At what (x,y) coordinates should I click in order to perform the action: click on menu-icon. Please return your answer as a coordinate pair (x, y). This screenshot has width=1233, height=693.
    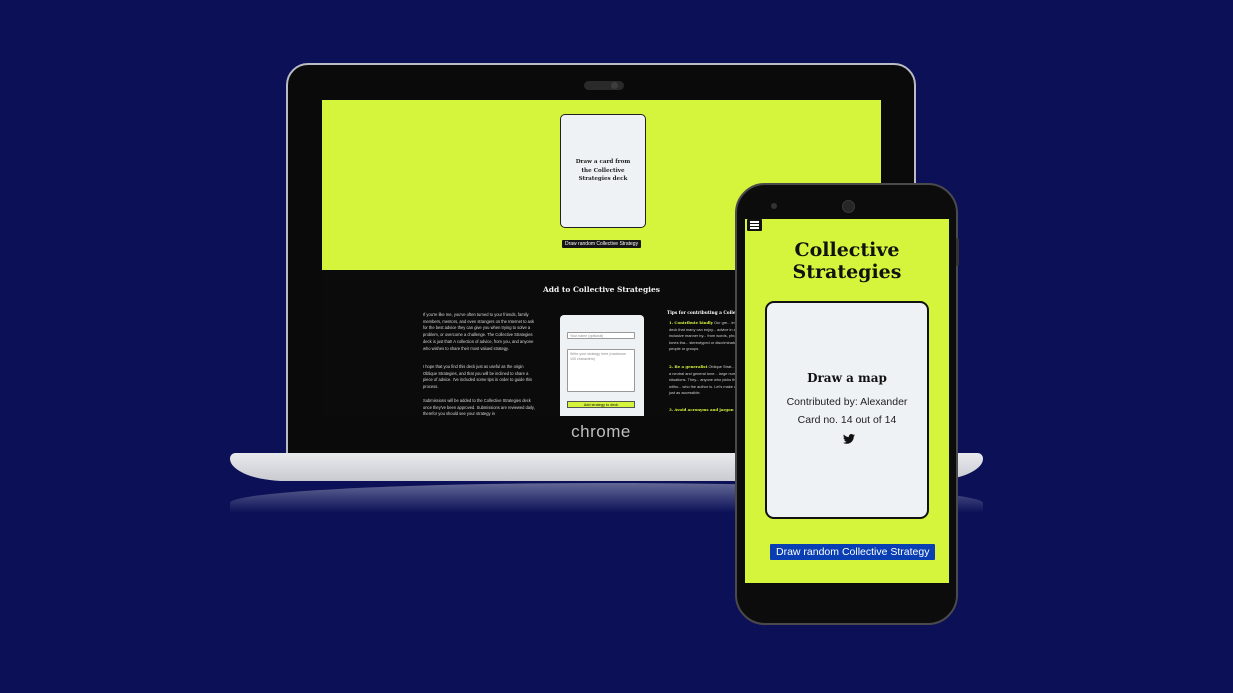
    Looking at the image, I should click on (754, 225).